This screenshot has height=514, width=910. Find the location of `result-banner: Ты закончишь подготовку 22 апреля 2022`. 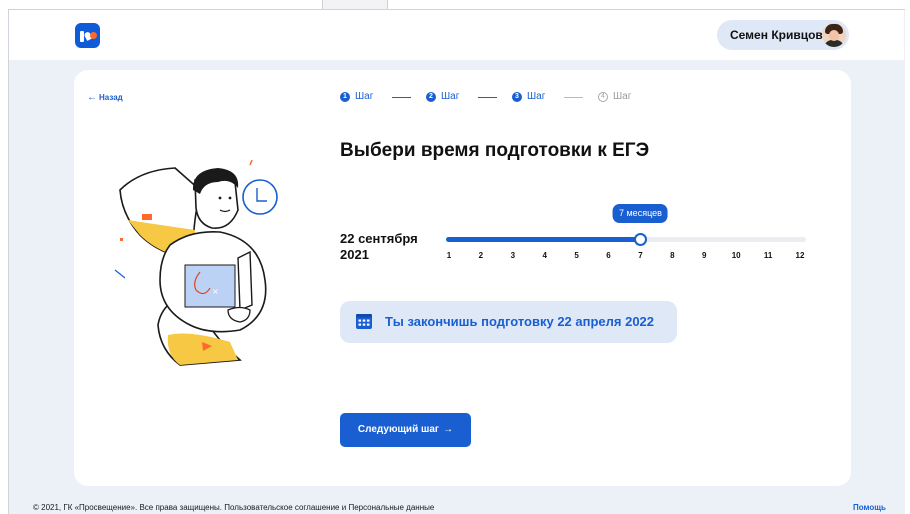

result-banner: Ты закончишь подготовку 22 апреля 2022 is located at coordinates (508, 322).